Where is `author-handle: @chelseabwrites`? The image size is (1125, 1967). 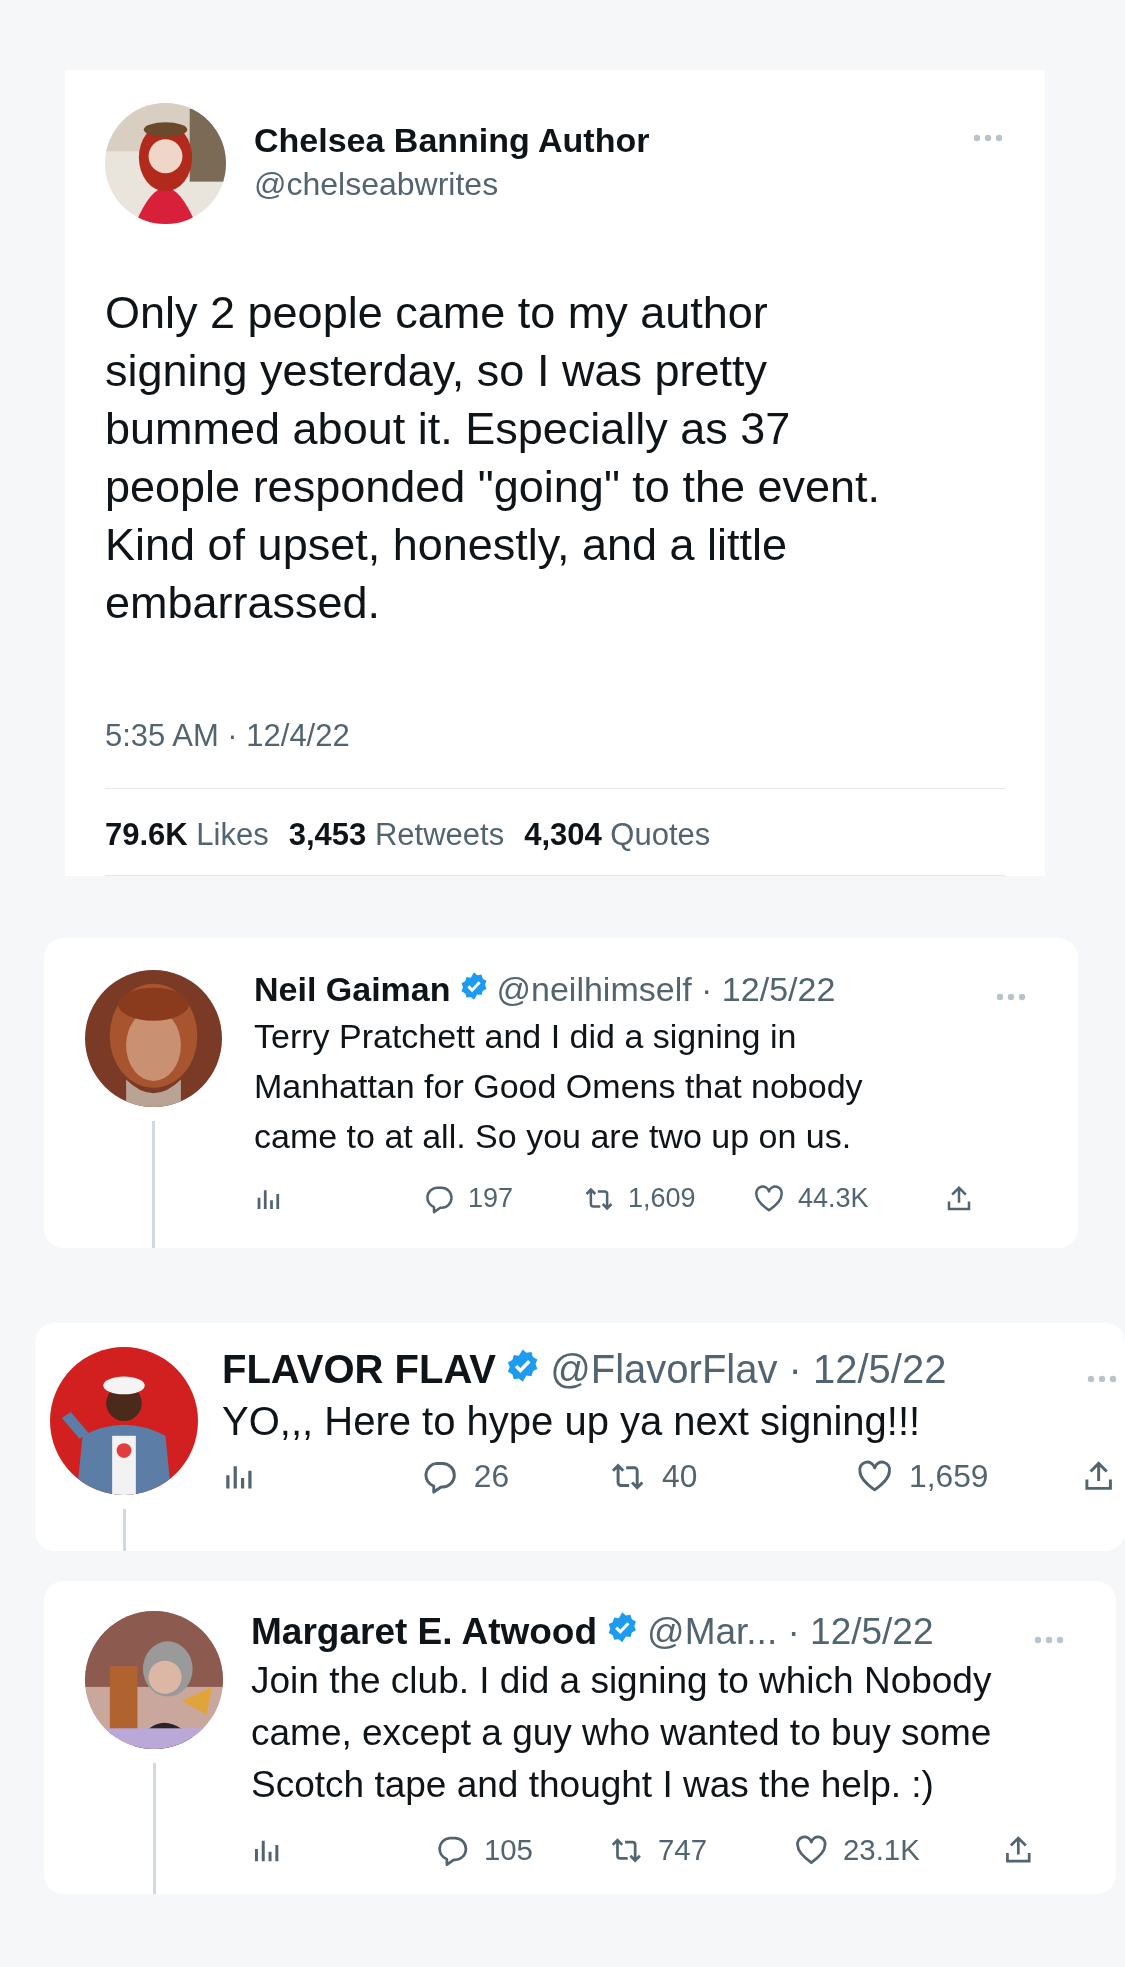
author-handle: @chelseabwrites is located at coordinates (599, 184).